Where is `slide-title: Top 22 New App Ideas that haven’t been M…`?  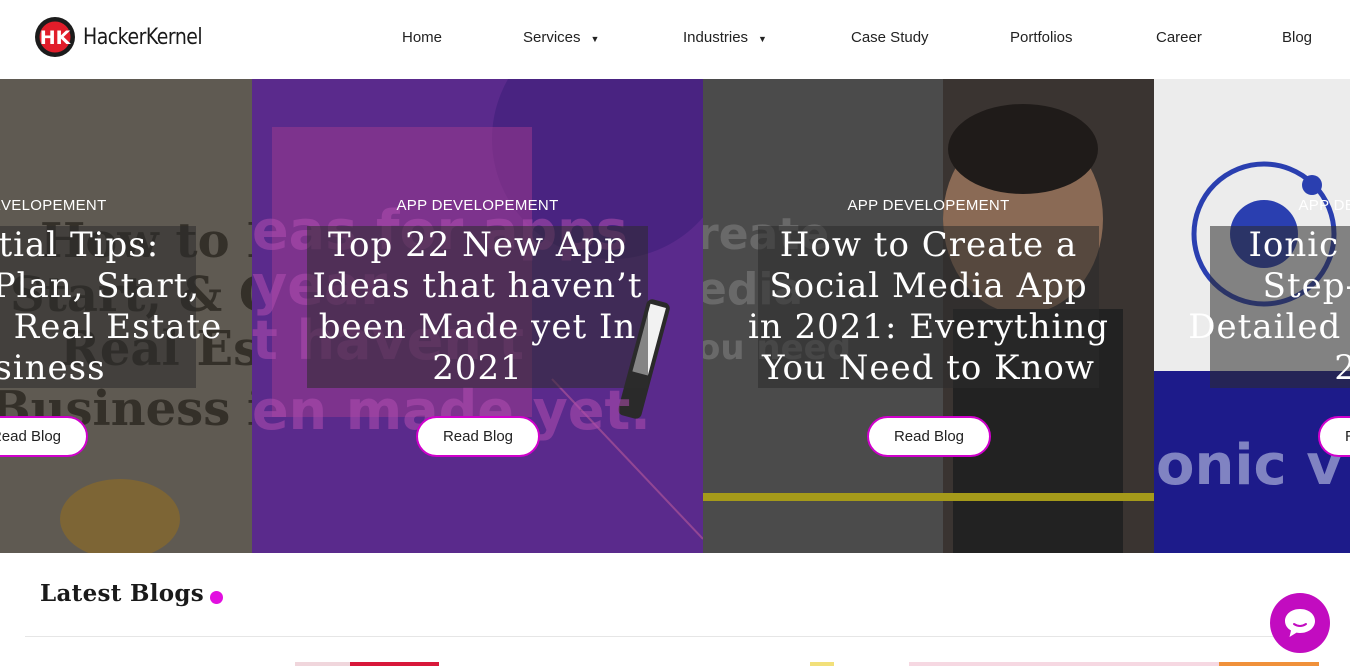
slide-title: Top 22 New App Ideas that haven’t been M… is located at coordinates (477, 307).